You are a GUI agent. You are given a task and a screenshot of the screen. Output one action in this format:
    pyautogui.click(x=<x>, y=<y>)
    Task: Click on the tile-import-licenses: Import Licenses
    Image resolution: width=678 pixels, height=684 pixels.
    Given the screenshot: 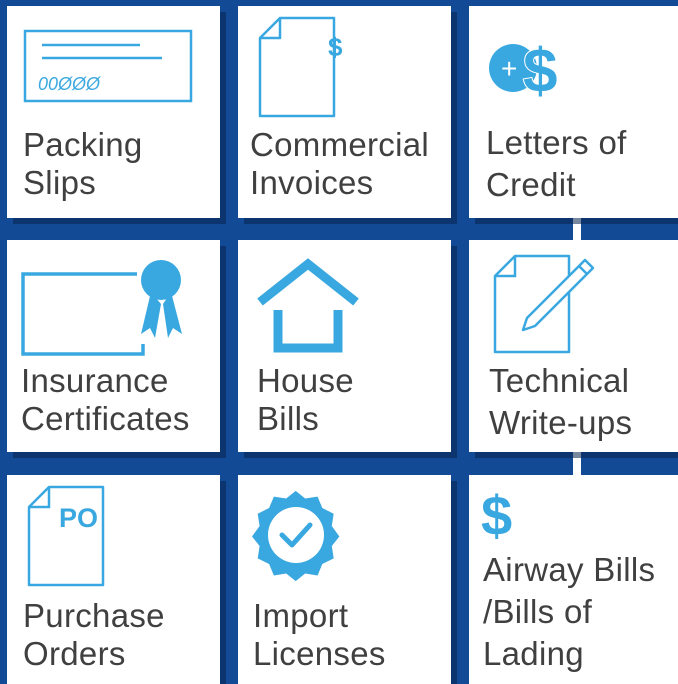 What is the action you would take?
    pyautogui.click(x=344, y=579)
    